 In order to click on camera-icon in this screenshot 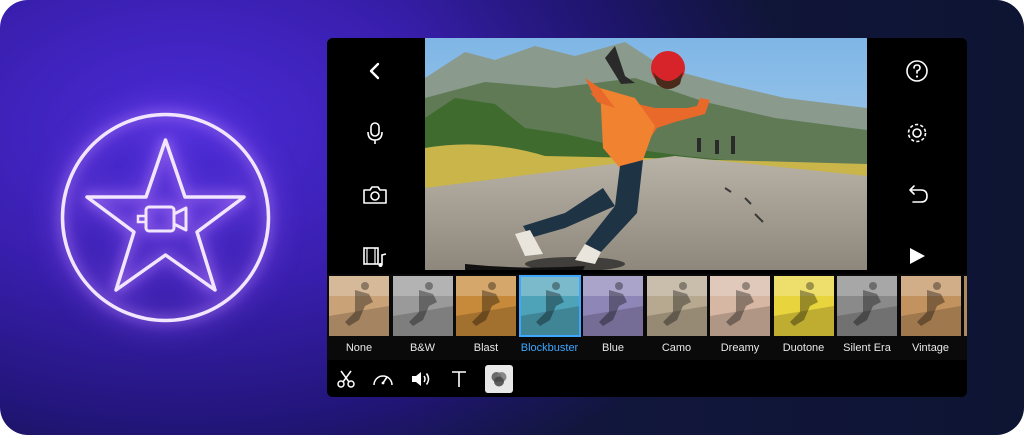, I will do `click(375, 195)`.